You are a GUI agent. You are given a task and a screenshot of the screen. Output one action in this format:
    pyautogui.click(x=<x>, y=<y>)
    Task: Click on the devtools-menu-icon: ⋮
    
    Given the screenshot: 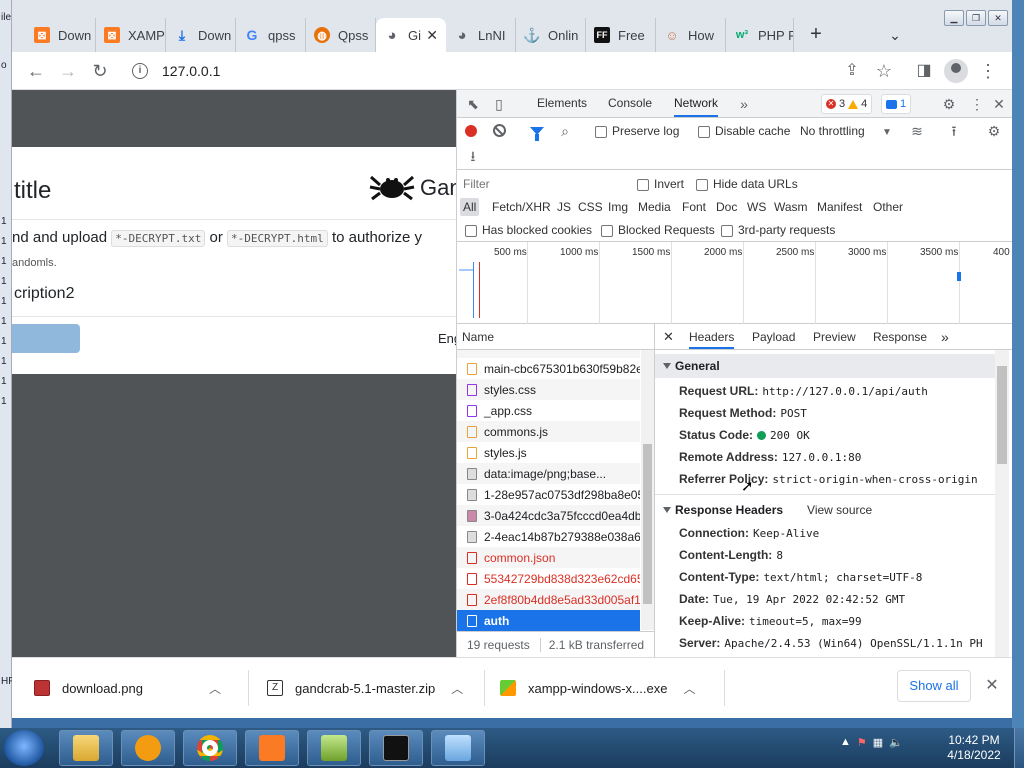 What is the action you would take?
    pyautogui.click(x=977, y=104)
    